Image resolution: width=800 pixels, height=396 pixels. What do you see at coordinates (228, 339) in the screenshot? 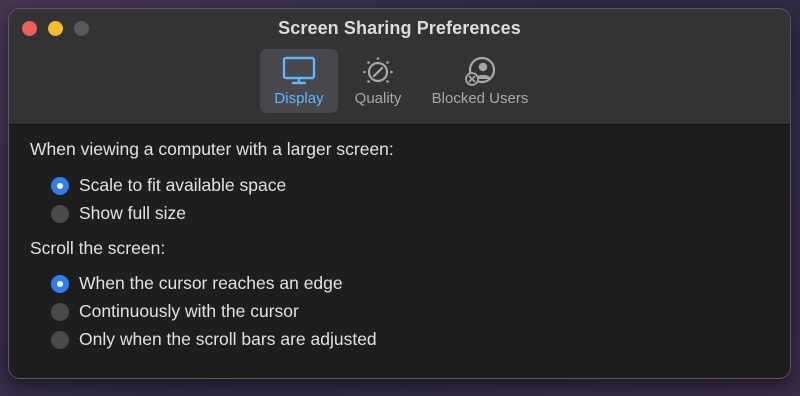
I see `radio-scroll-bars-label: Only when the scroll bars are adjusted` at bounding box center [228, 339].